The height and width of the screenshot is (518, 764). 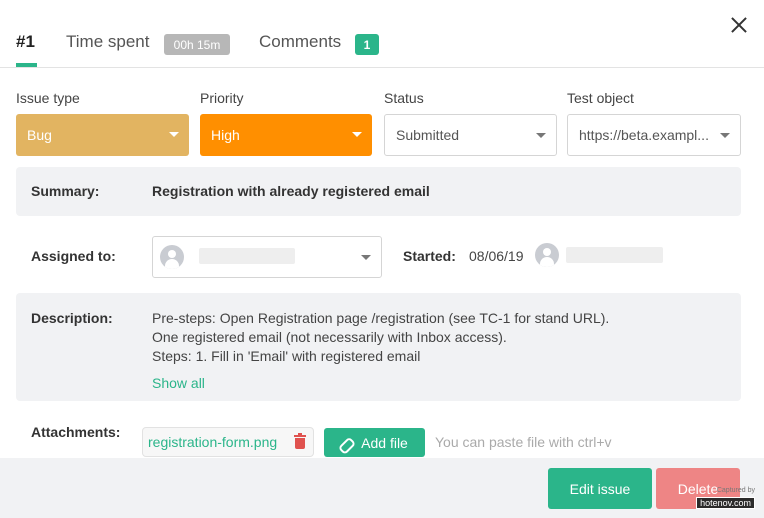 What do you see at coordinates (76, 432) in the screenshot?
I see `attachments-label: Attachments:` at bounding box center [76, 432].